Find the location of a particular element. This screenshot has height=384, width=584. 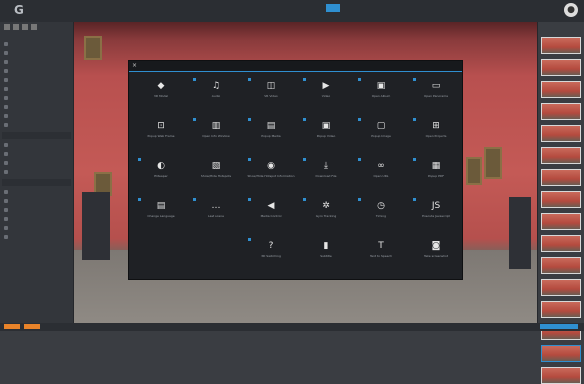

action-button-cube: ◆ 3D Model is located at coordinates (161, 95).